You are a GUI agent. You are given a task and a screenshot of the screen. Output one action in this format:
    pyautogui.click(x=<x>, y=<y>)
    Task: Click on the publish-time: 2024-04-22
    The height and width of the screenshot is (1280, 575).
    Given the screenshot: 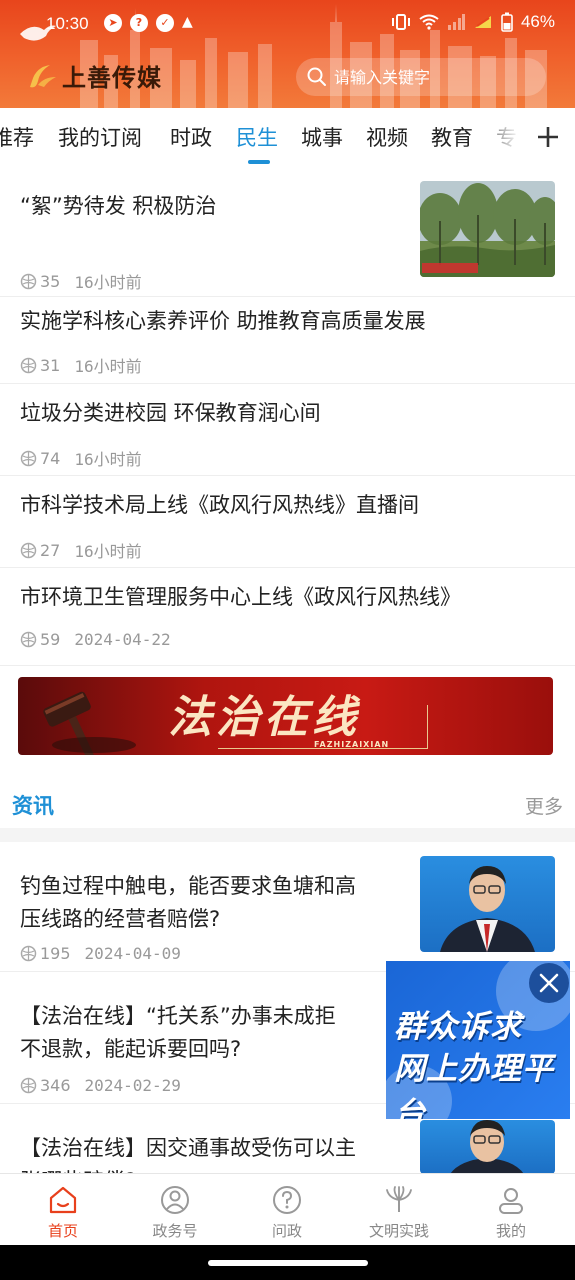 What is the action you would take?
    pyautogui.click(x=122, y=639)
    